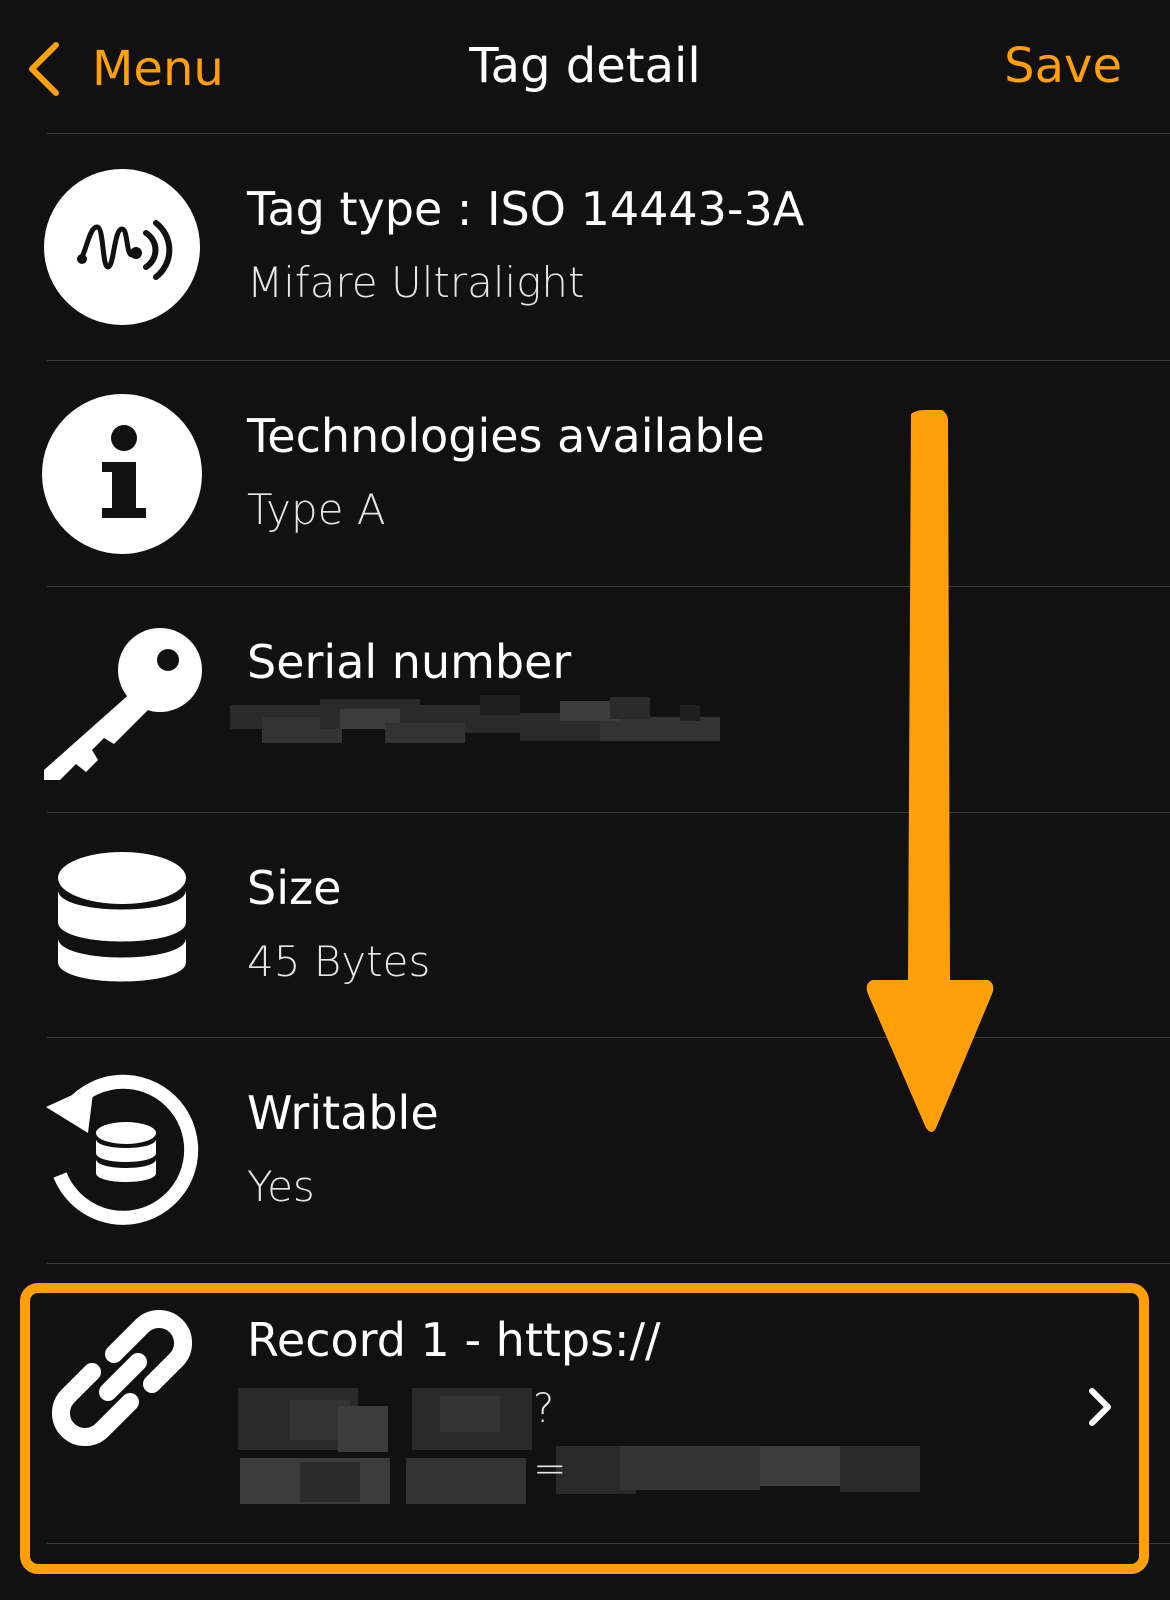 The width and height of the screenshot is (1170, 1600). I want to click on row-title: Serial number, so click(409, 662).